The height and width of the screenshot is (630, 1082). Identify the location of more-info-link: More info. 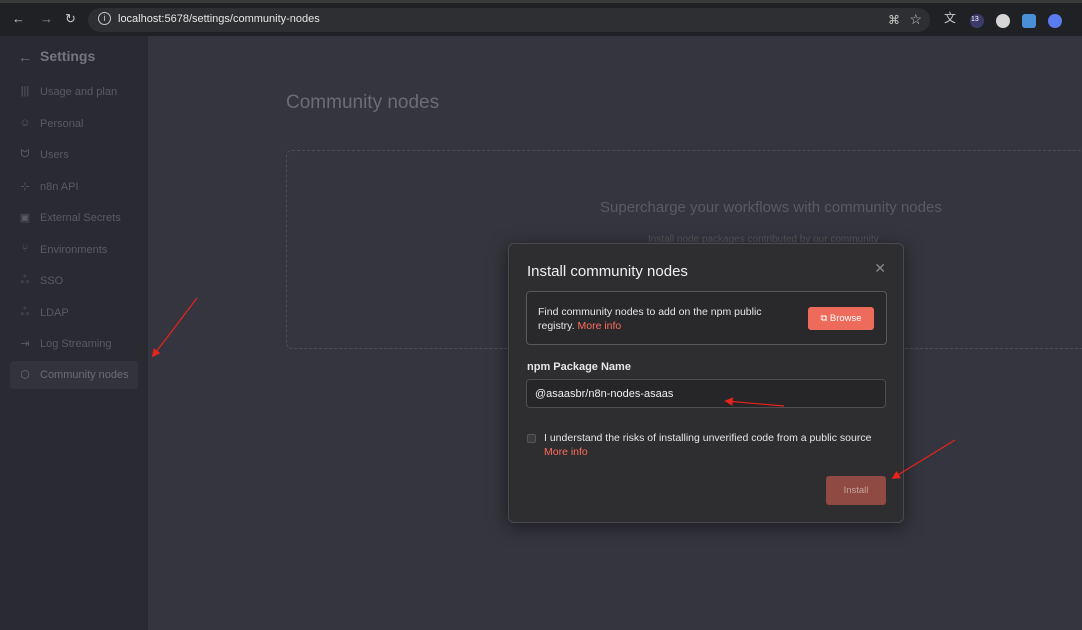
(599, 326).